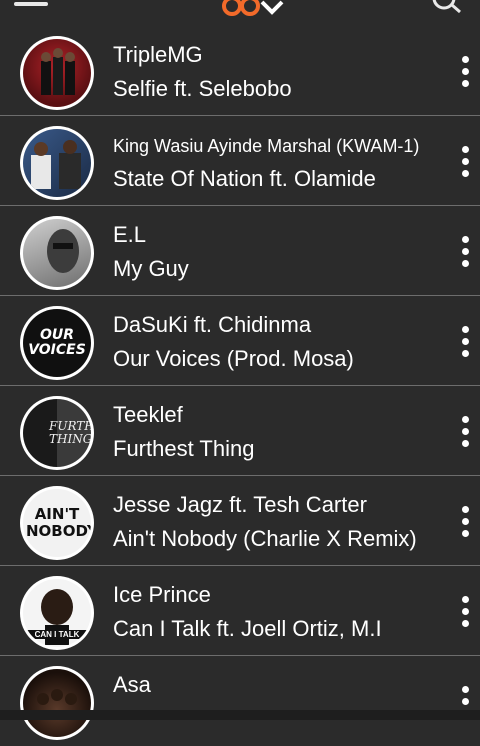 This screenshot has width=480, height=746. Describe the element at coordinates (240, 701) in the screenshot. I see `song-row: Asa` at that location.